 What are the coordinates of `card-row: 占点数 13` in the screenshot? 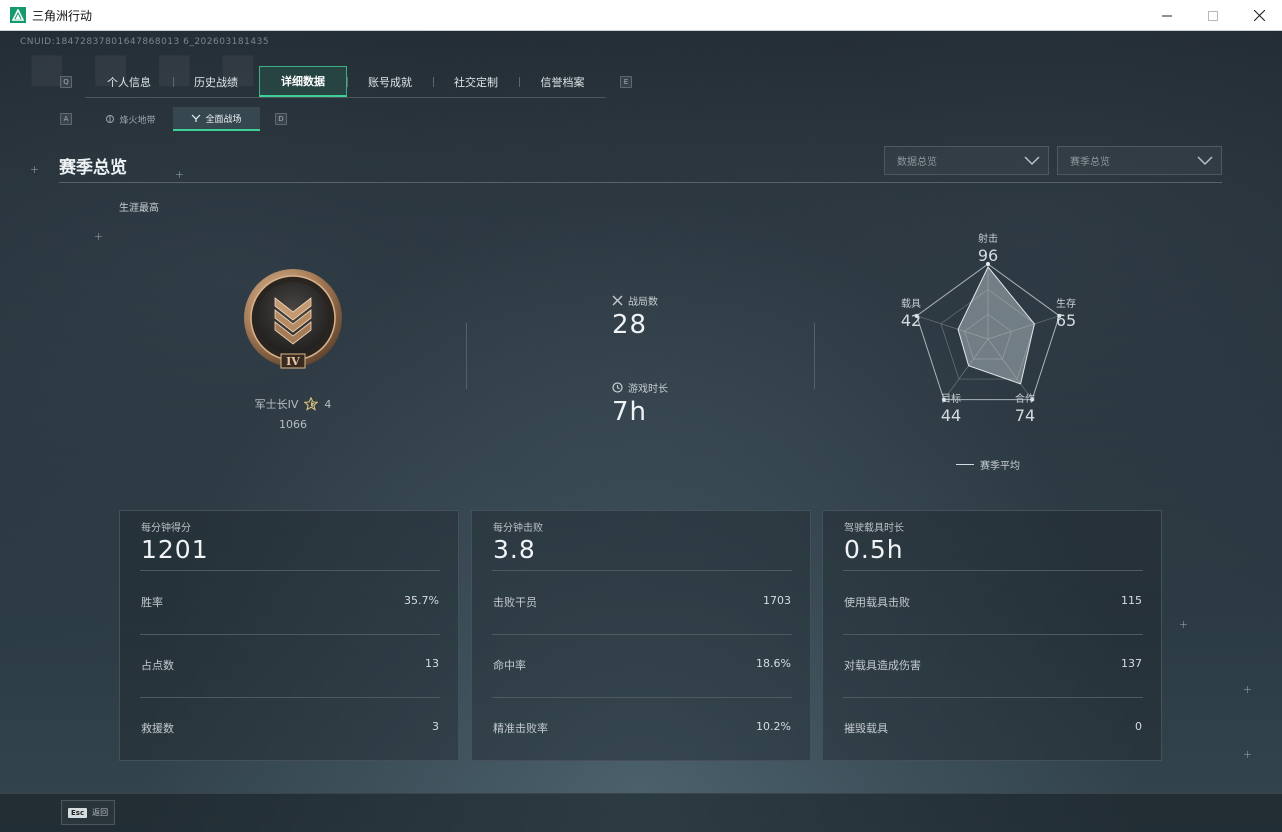 It's located at (290, 664).